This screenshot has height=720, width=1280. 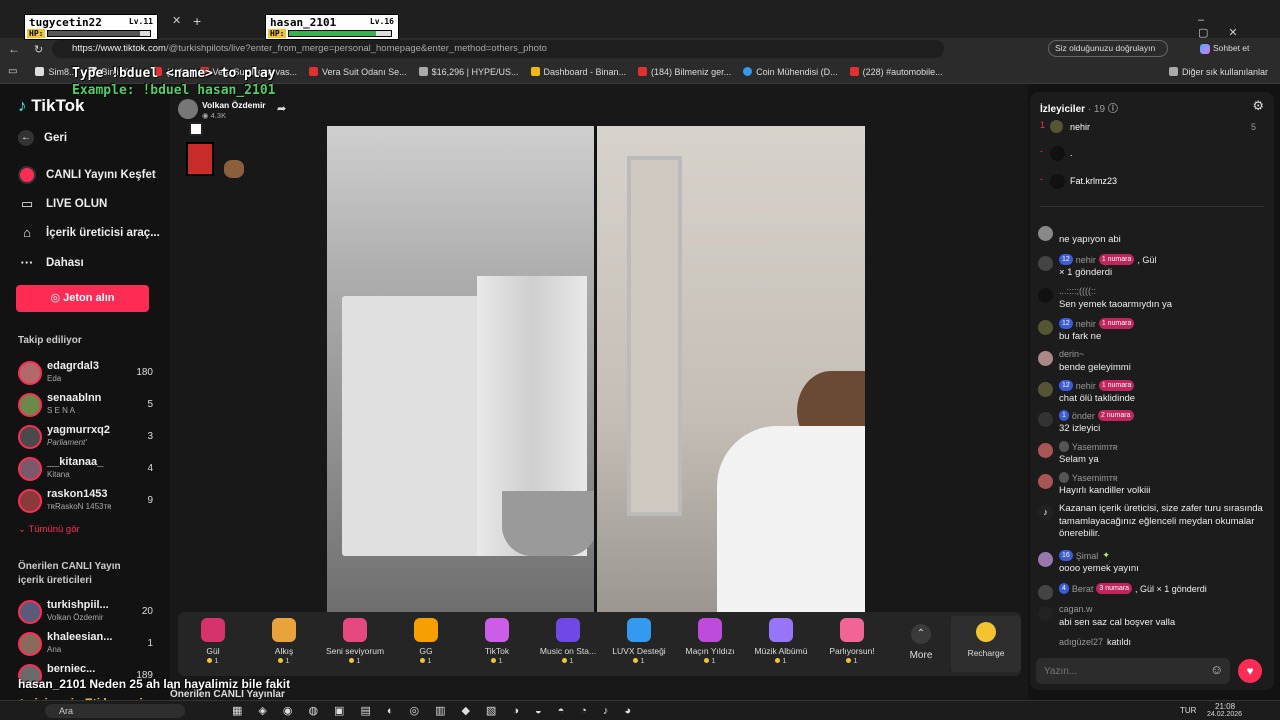 I want to click on gift-item: Seni seviyorum 1, so click(x=355, y=640).